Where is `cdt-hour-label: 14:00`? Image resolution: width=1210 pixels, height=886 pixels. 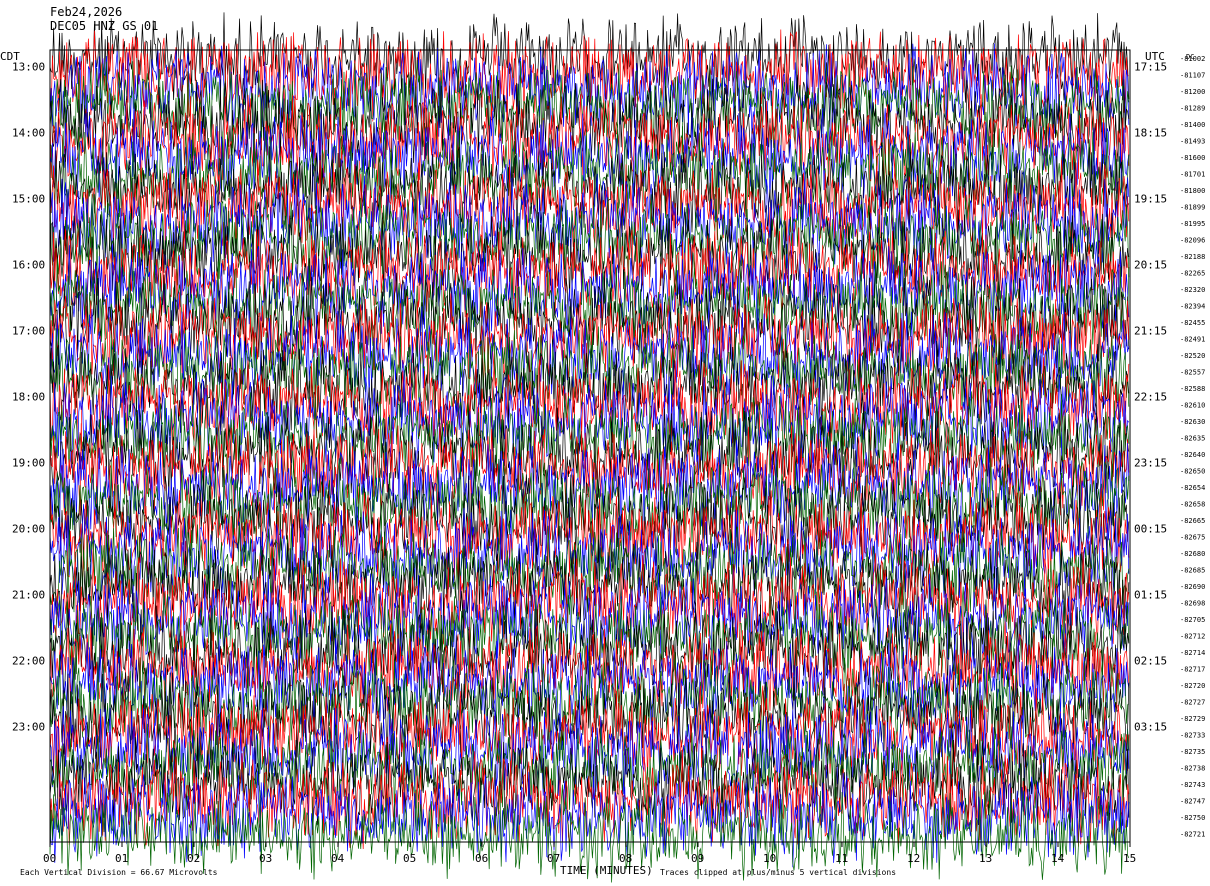
cdt-hour-label: 14:00 is located at coordinates (28, 133).